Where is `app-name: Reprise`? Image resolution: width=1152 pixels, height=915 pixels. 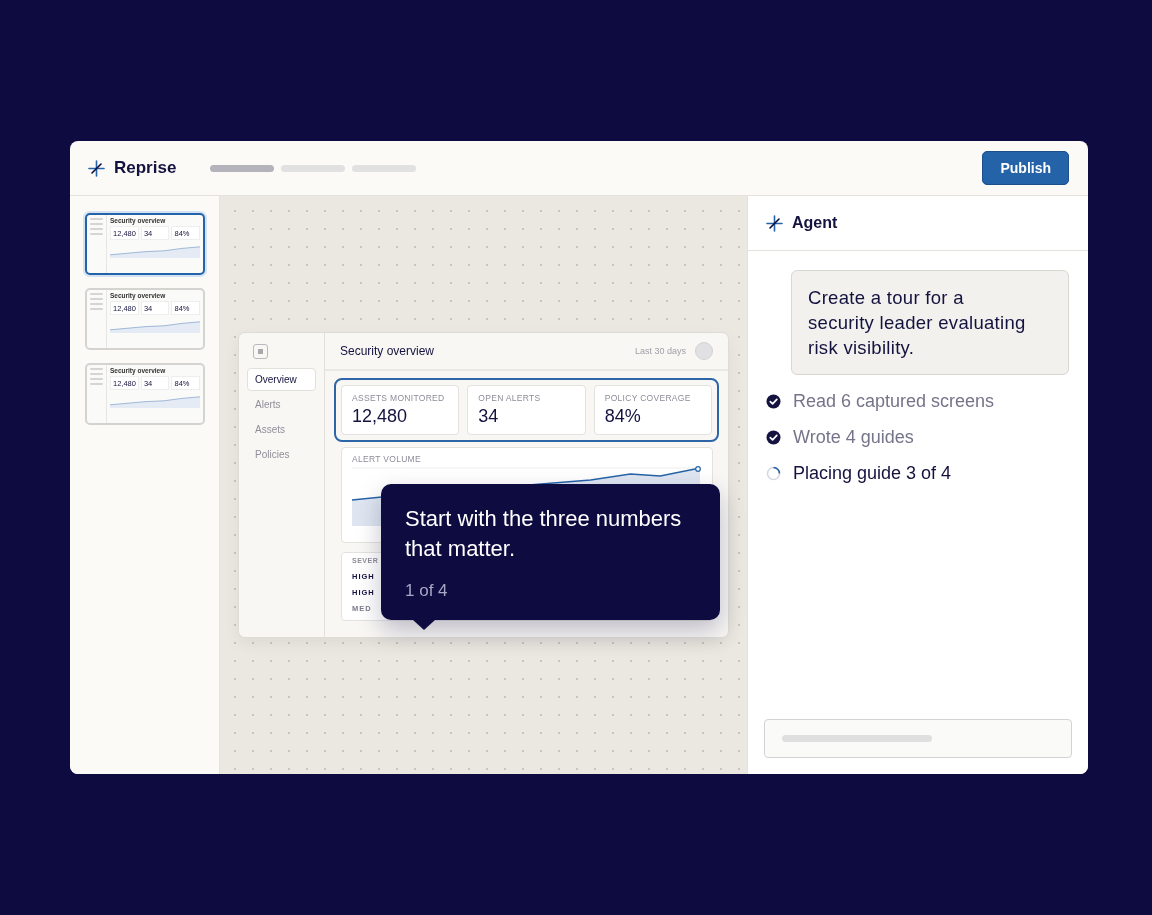
app-name: Reprise is located at coordinates (145, 168).